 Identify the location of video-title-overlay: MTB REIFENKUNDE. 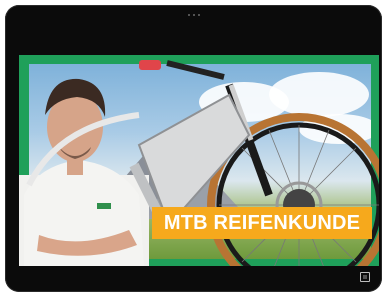
(262, 223).